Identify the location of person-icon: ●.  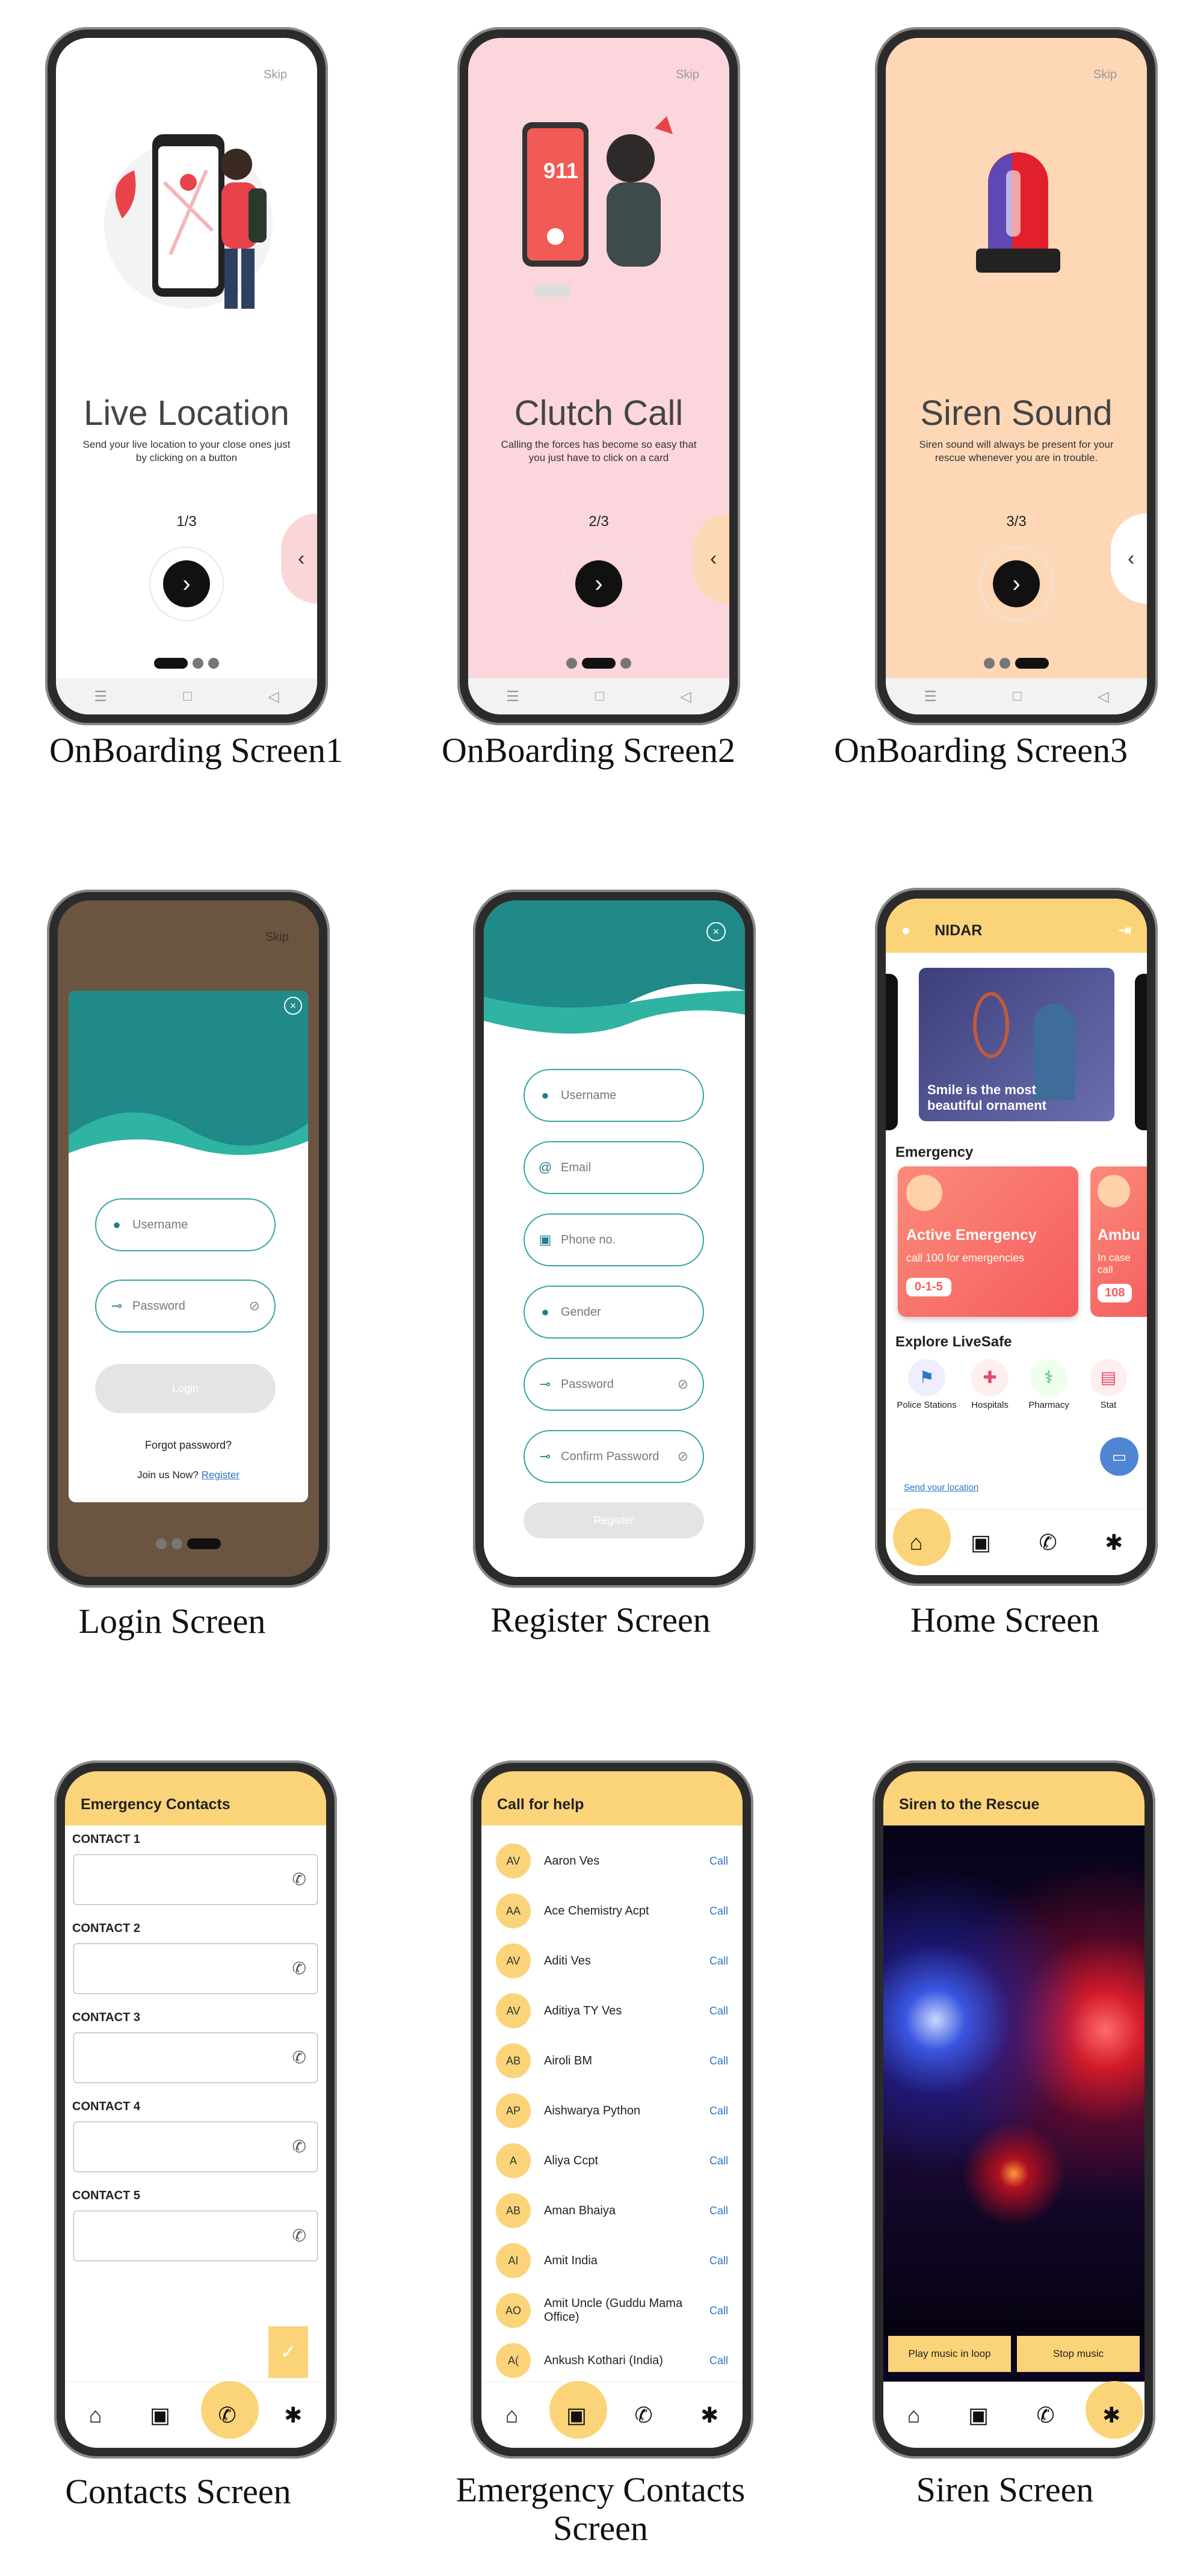
(905, 931).